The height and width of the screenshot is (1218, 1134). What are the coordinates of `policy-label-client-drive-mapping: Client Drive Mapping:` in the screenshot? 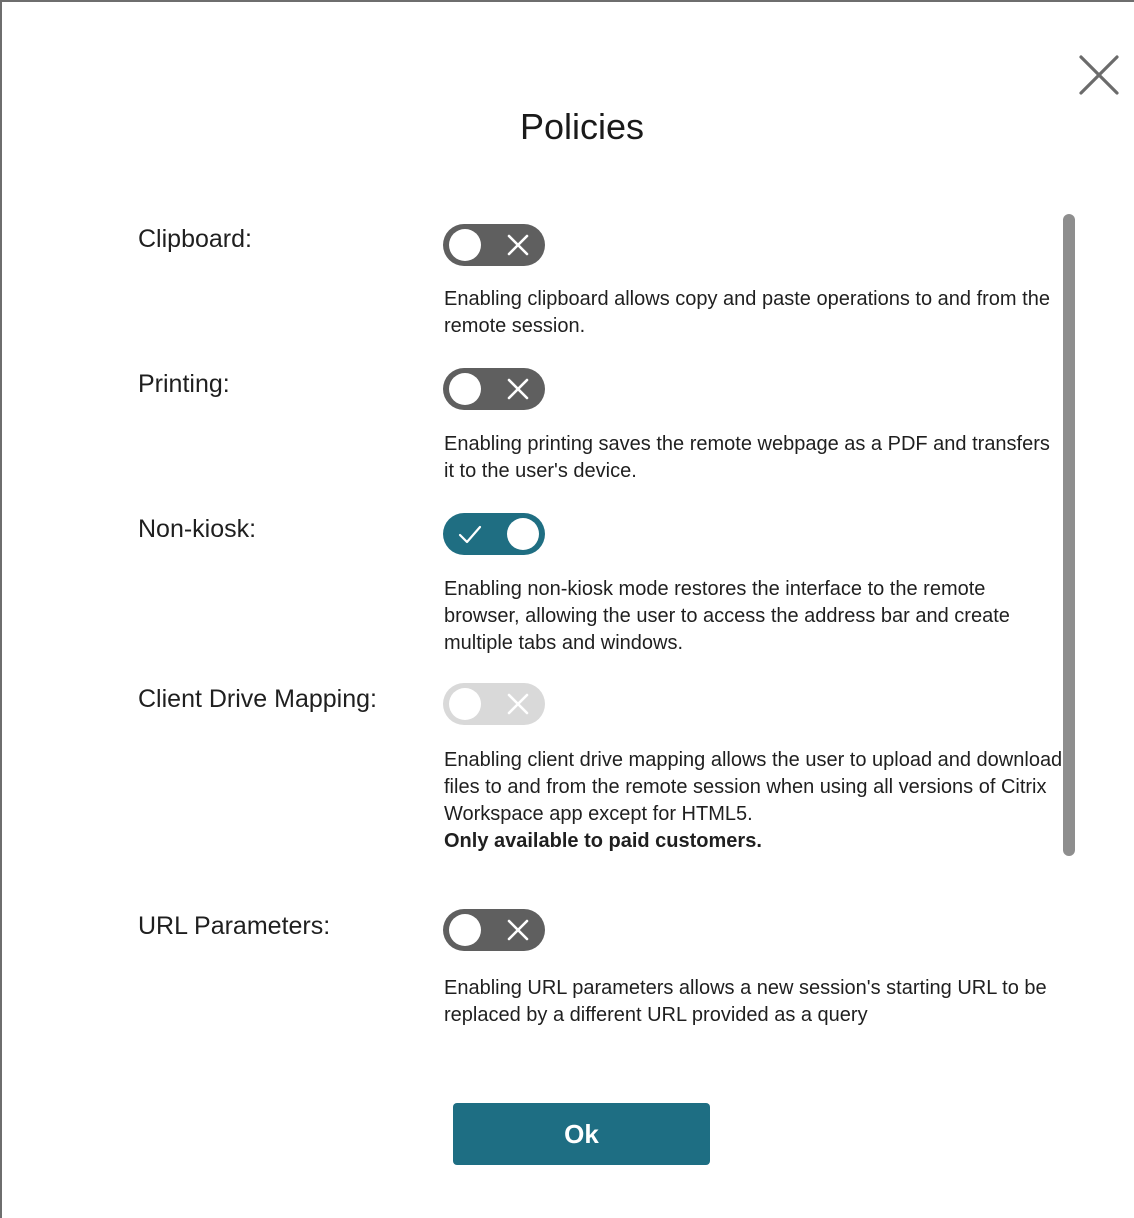 It's located at (257, 699).